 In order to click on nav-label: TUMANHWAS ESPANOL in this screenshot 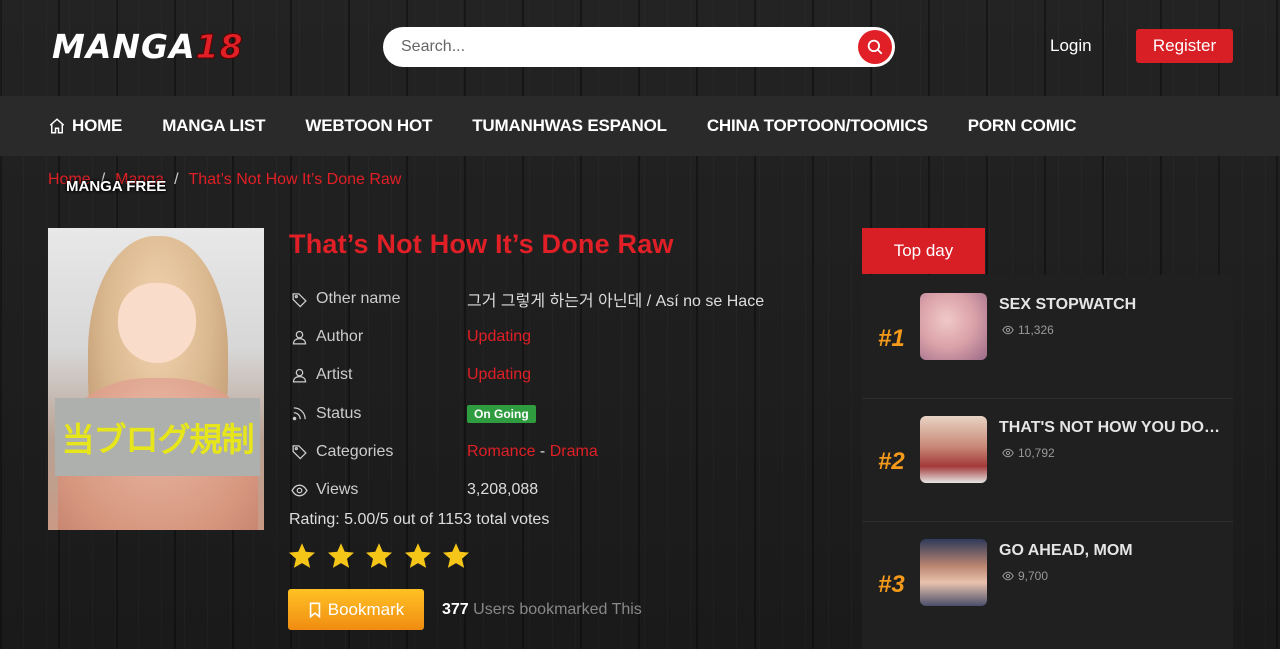, I will do `click(569, 125)`.